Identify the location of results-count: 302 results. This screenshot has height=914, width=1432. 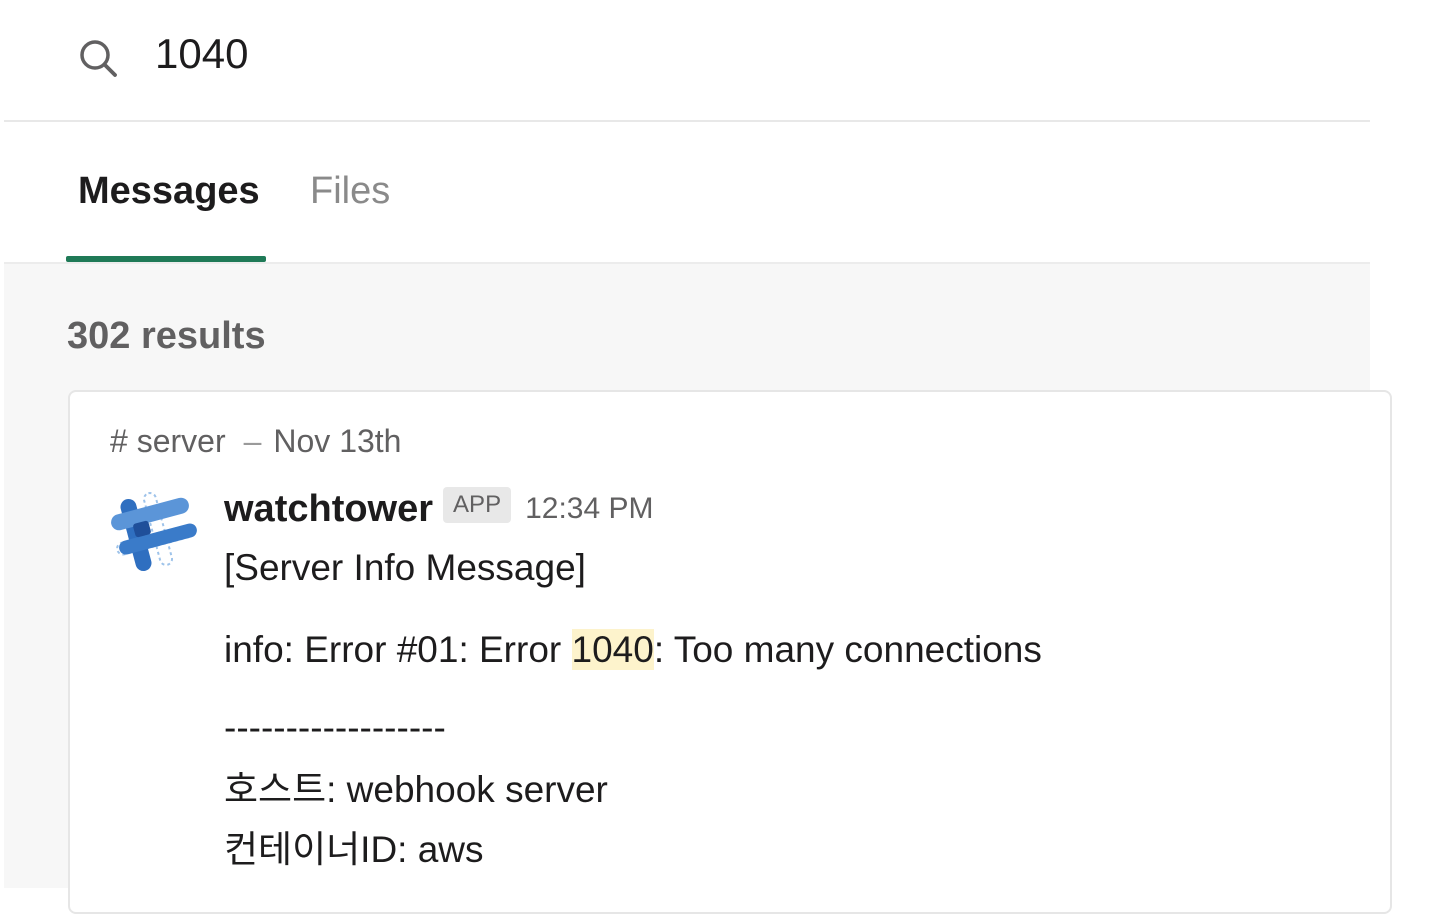
(166, 336).